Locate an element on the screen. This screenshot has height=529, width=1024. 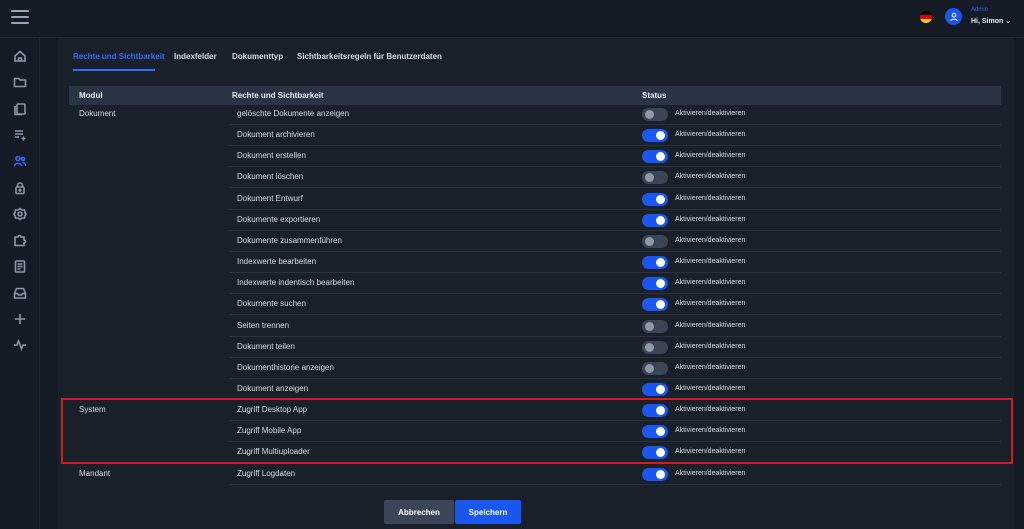
row-divider is located at coordinates (615, 484).